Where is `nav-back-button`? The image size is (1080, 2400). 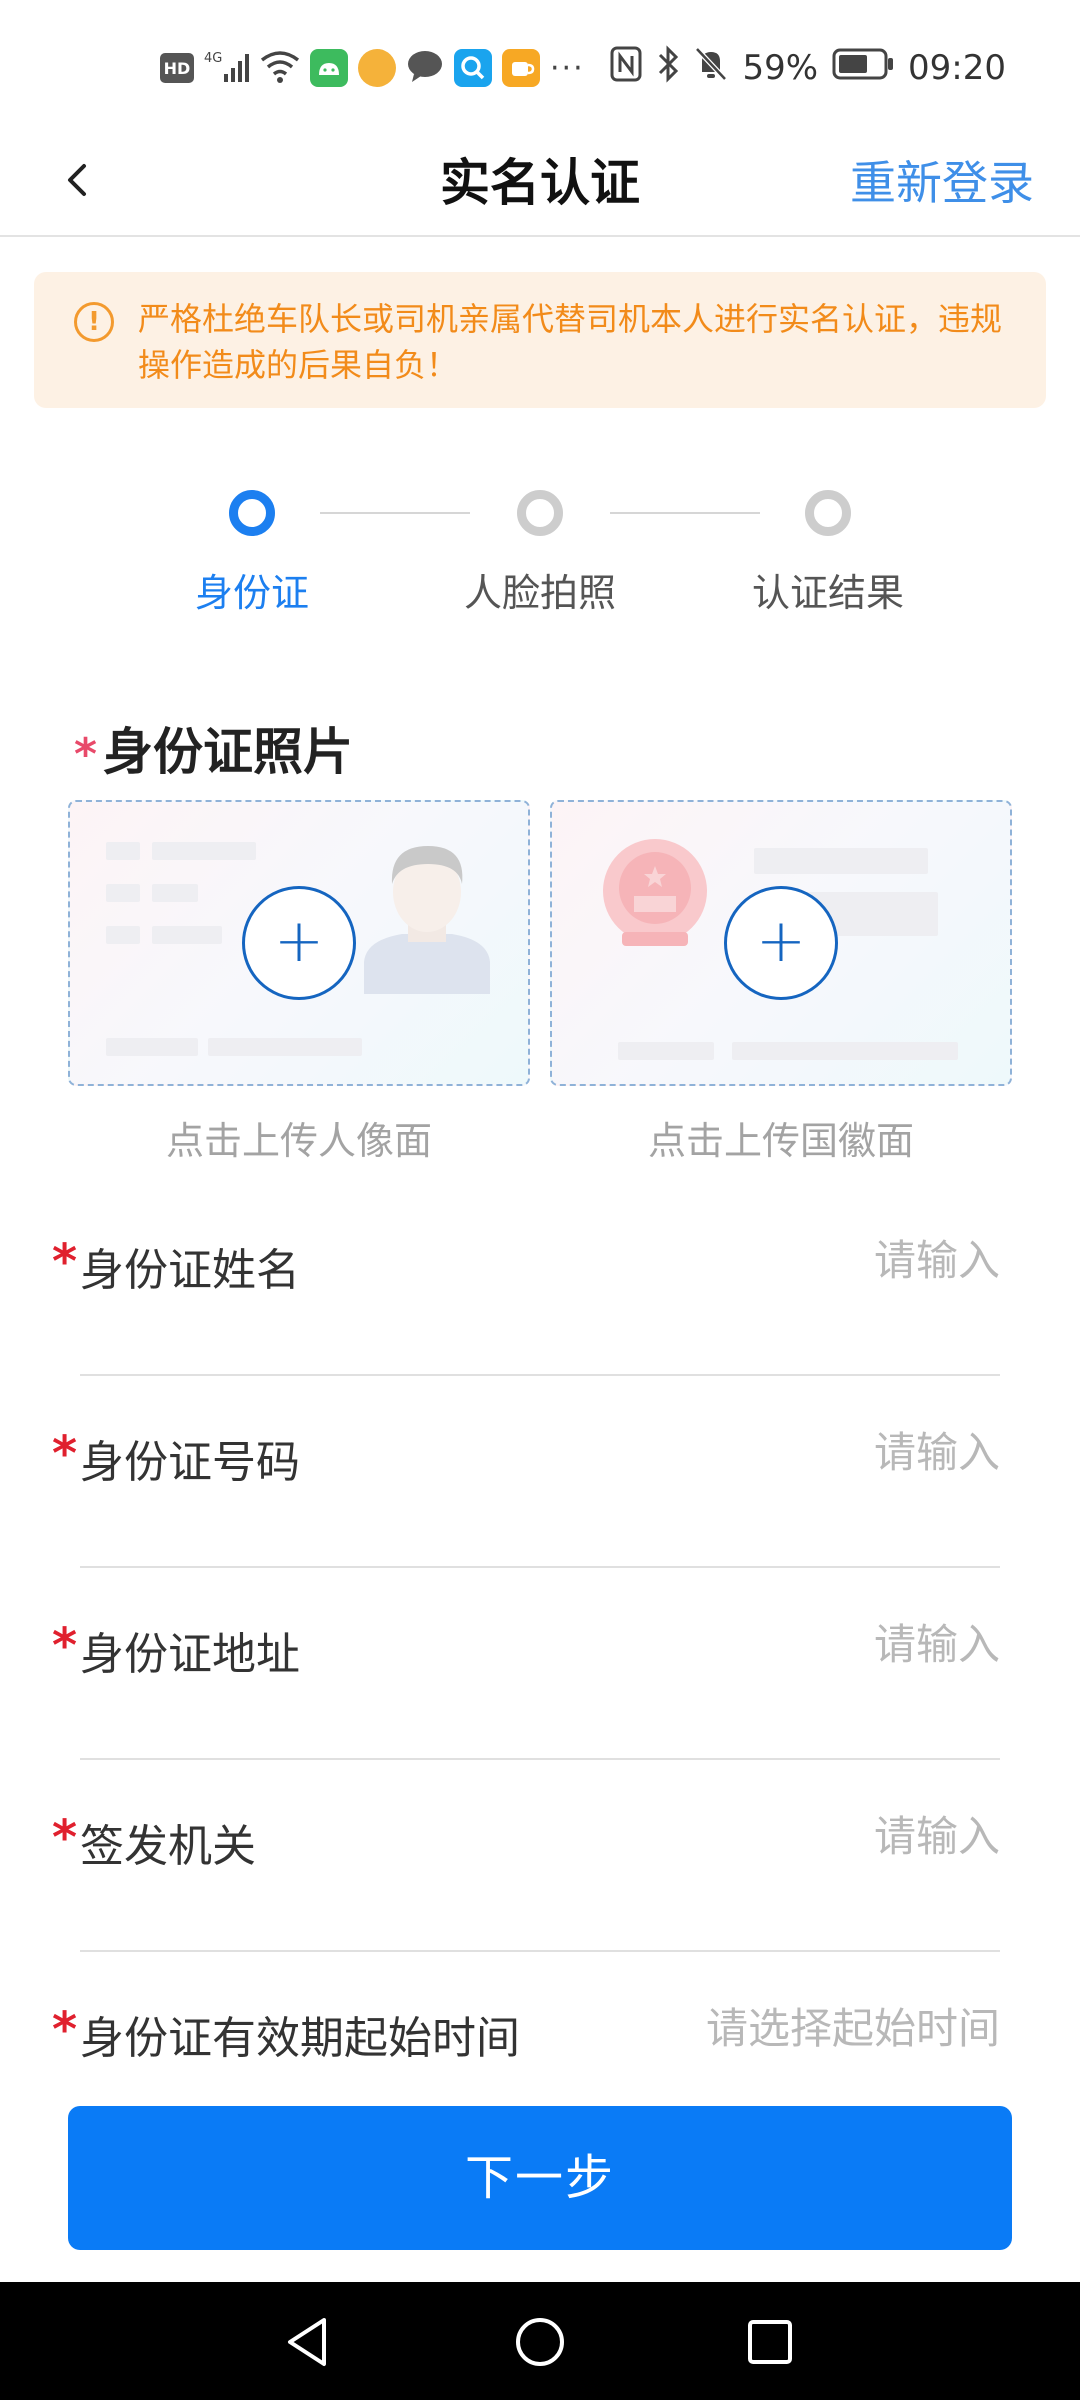
nav-back-button is located at coordinates (310, 2342).